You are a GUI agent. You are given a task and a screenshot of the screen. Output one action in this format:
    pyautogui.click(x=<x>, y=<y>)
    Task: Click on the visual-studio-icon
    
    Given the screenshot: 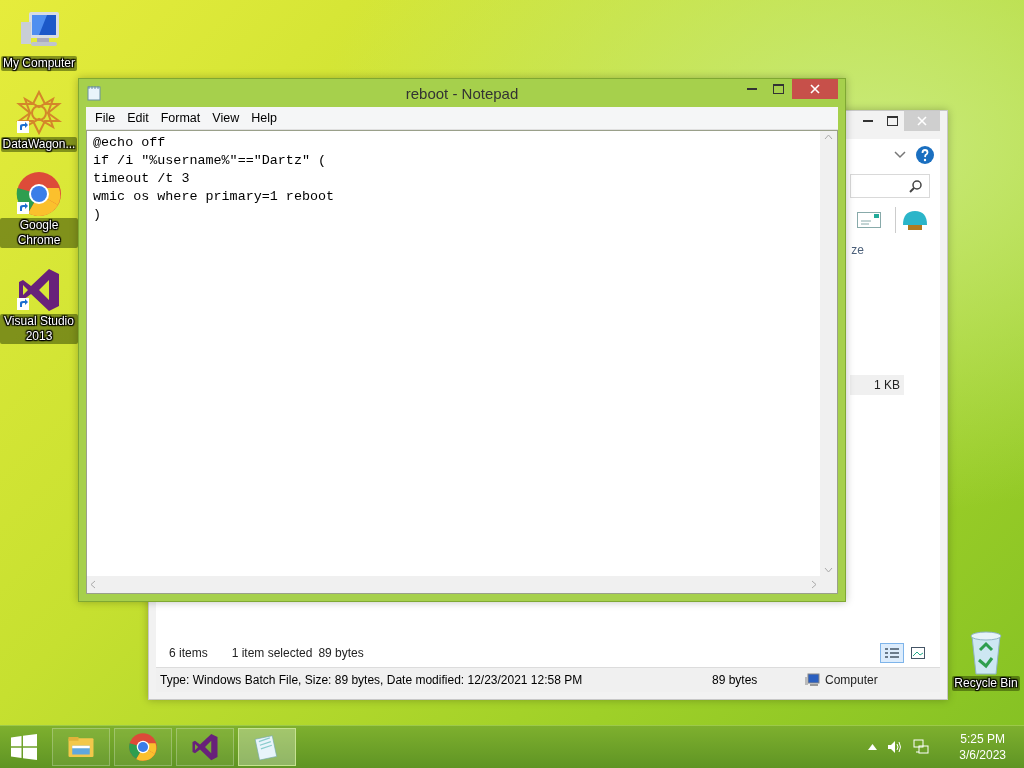 What is the action you would take?
    pyautogui.click(x=205, y=747)
    